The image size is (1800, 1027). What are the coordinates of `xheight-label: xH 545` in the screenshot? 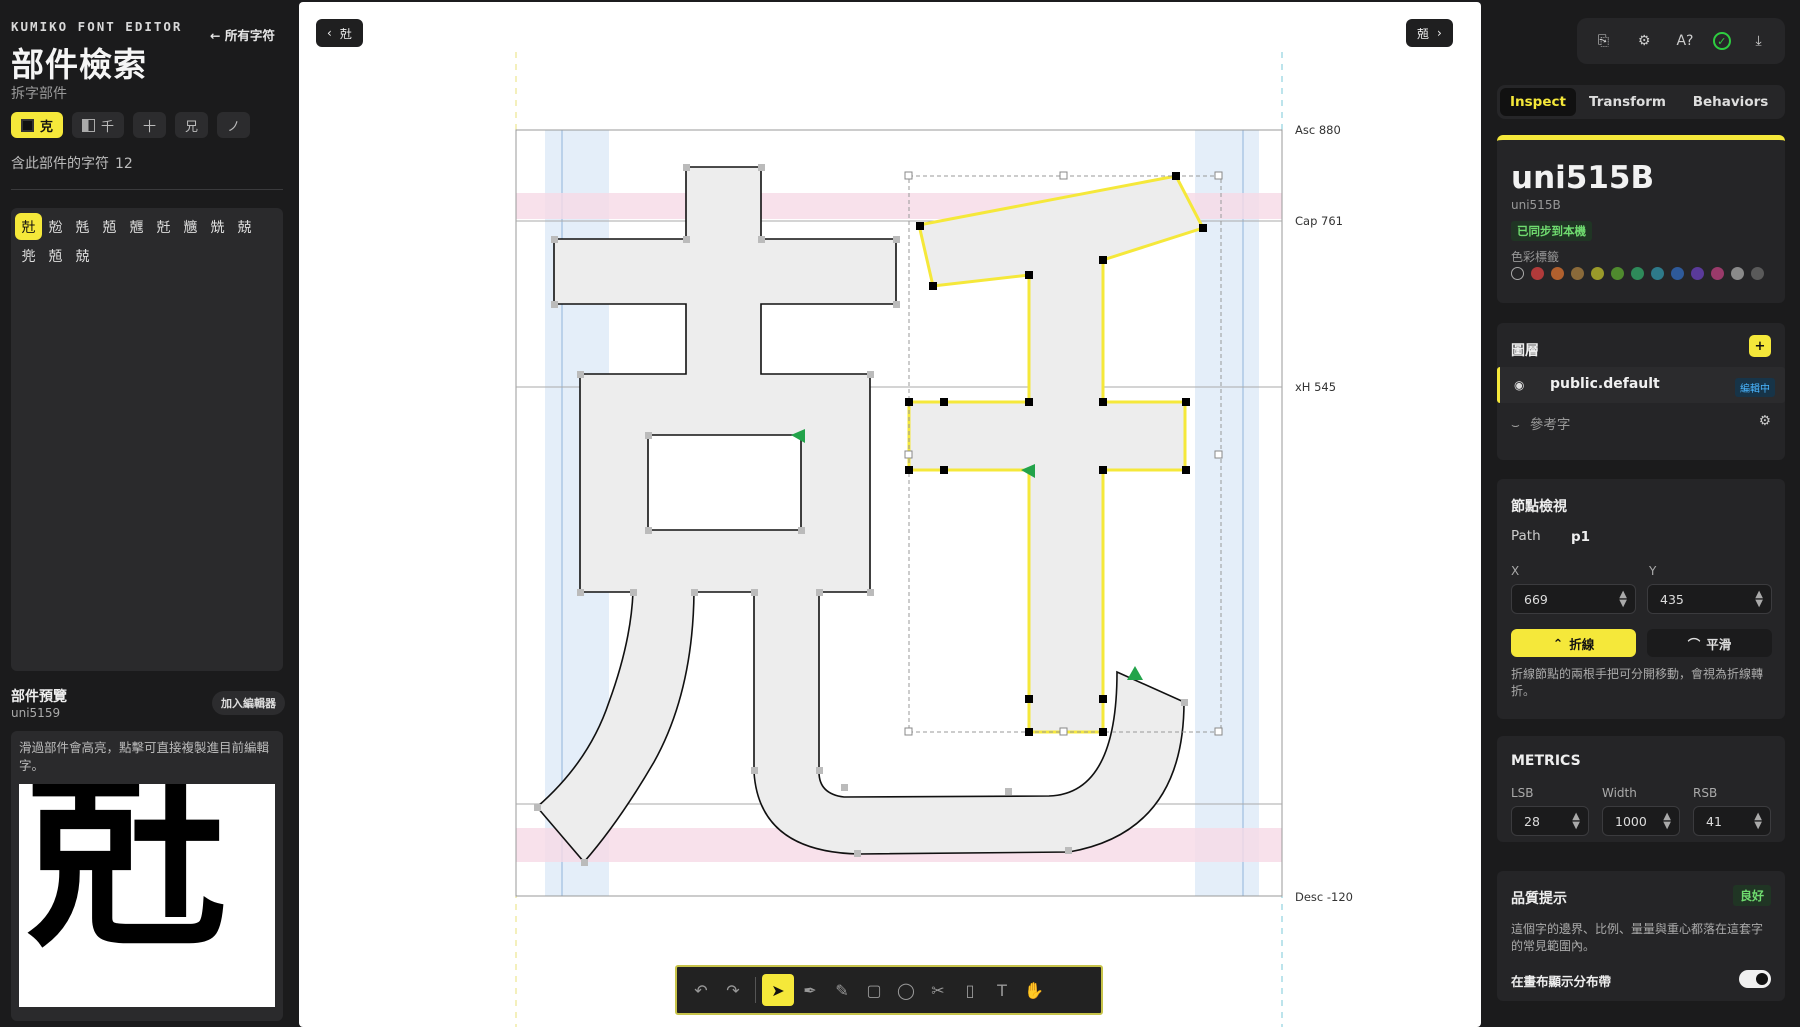 It's located at (1316, 387).